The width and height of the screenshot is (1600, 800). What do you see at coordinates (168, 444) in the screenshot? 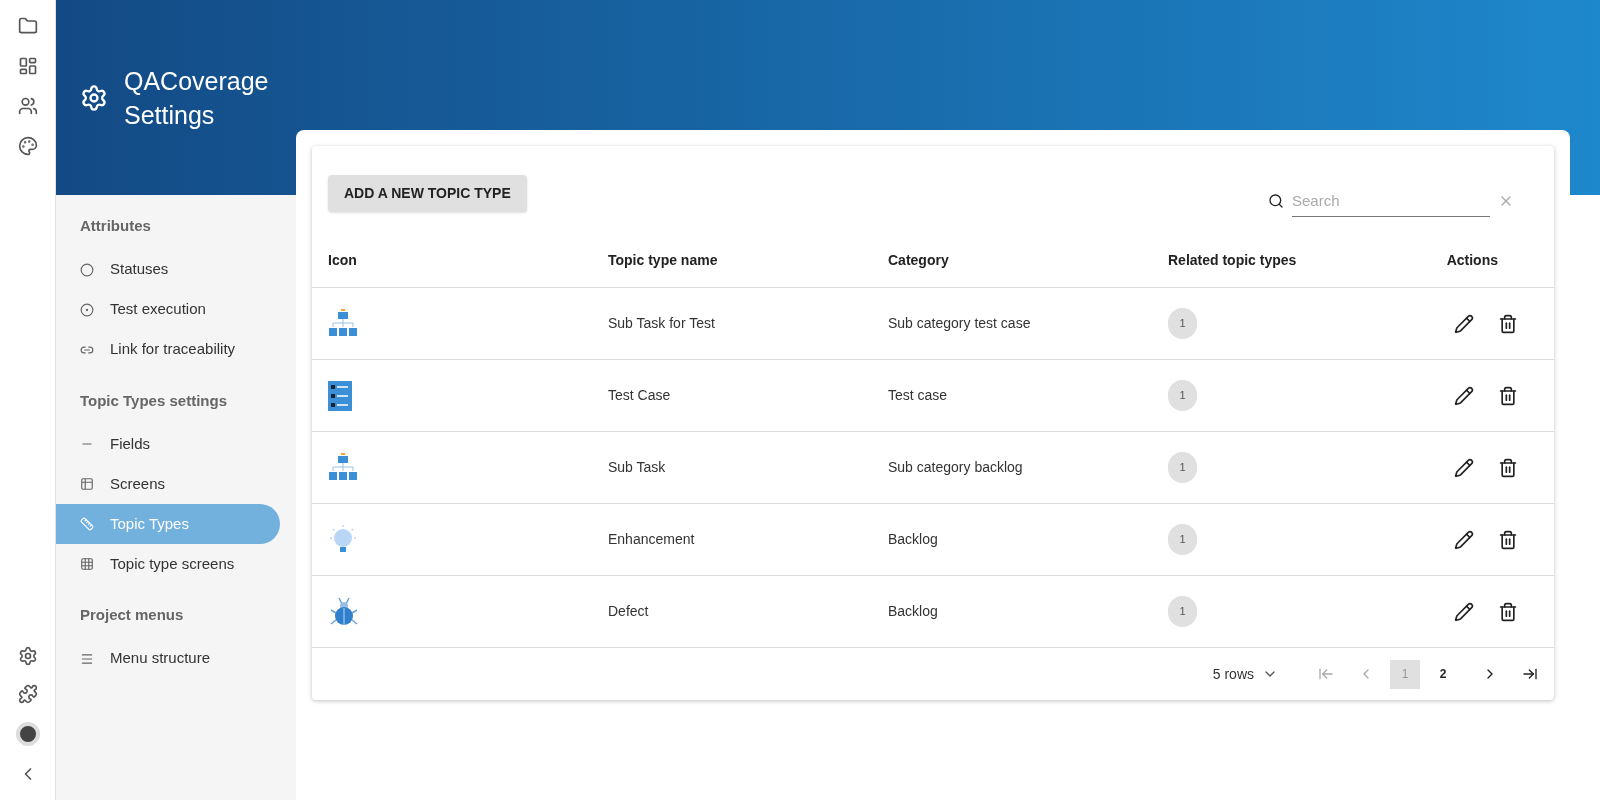
I see `sidebar-item: Fields` at bounding box center [168, 444].